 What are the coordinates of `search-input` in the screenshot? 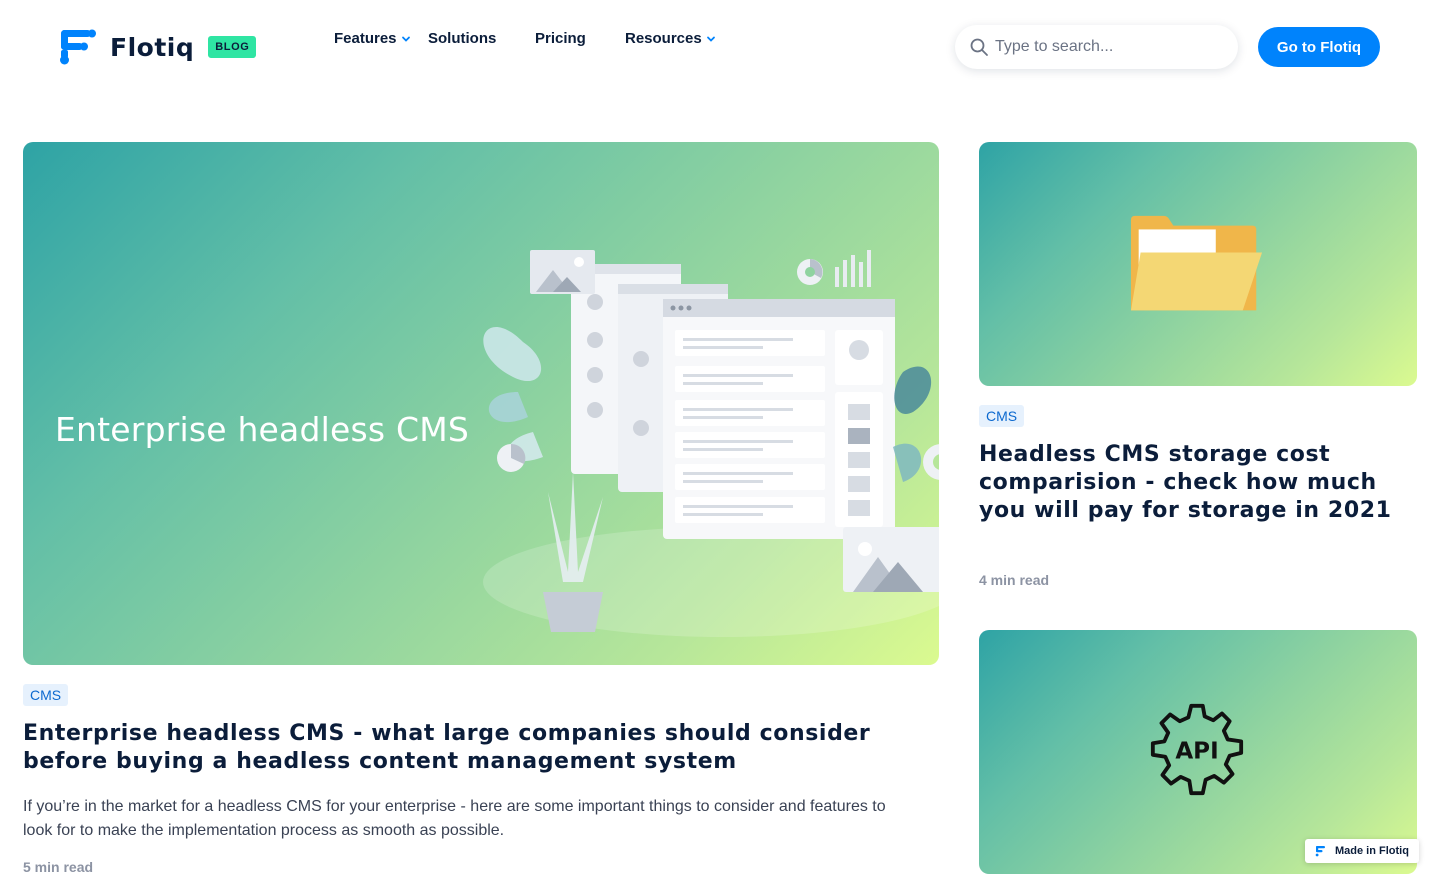 It's located at (1110, 47).